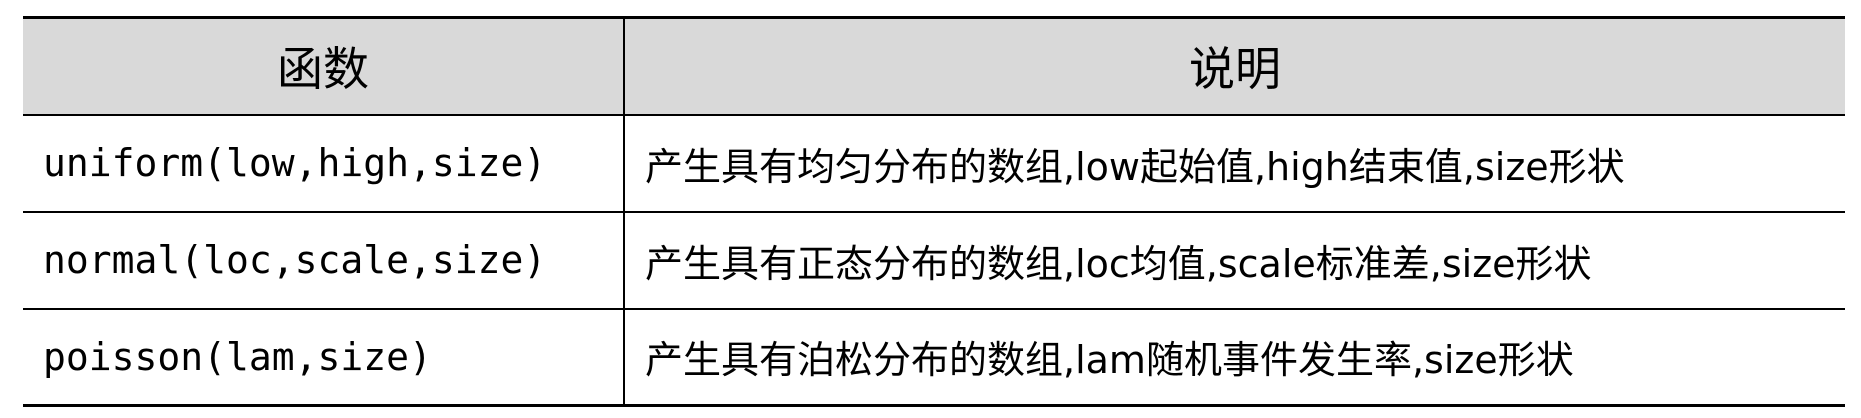 The image size is (1861, 418). I want to click on function-cell-uniform: uniform(low,high,size), so click(324, 163).